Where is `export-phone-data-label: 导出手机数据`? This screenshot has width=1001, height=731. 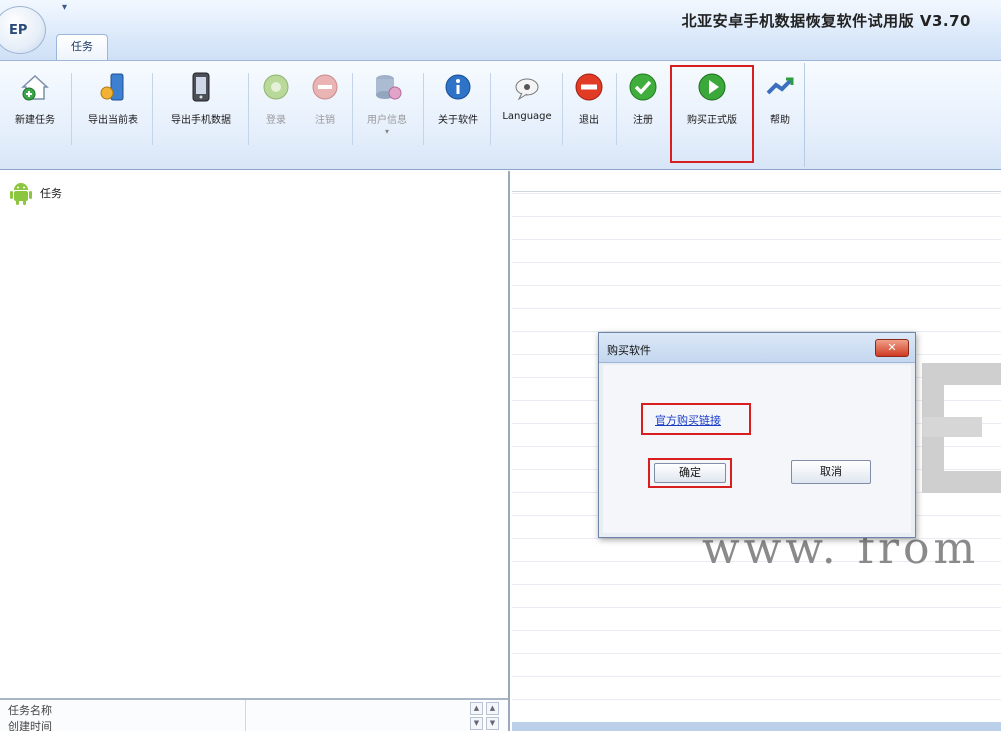 export-phone-data-label: 导出手机数据 is located at coordinates (201, 120).